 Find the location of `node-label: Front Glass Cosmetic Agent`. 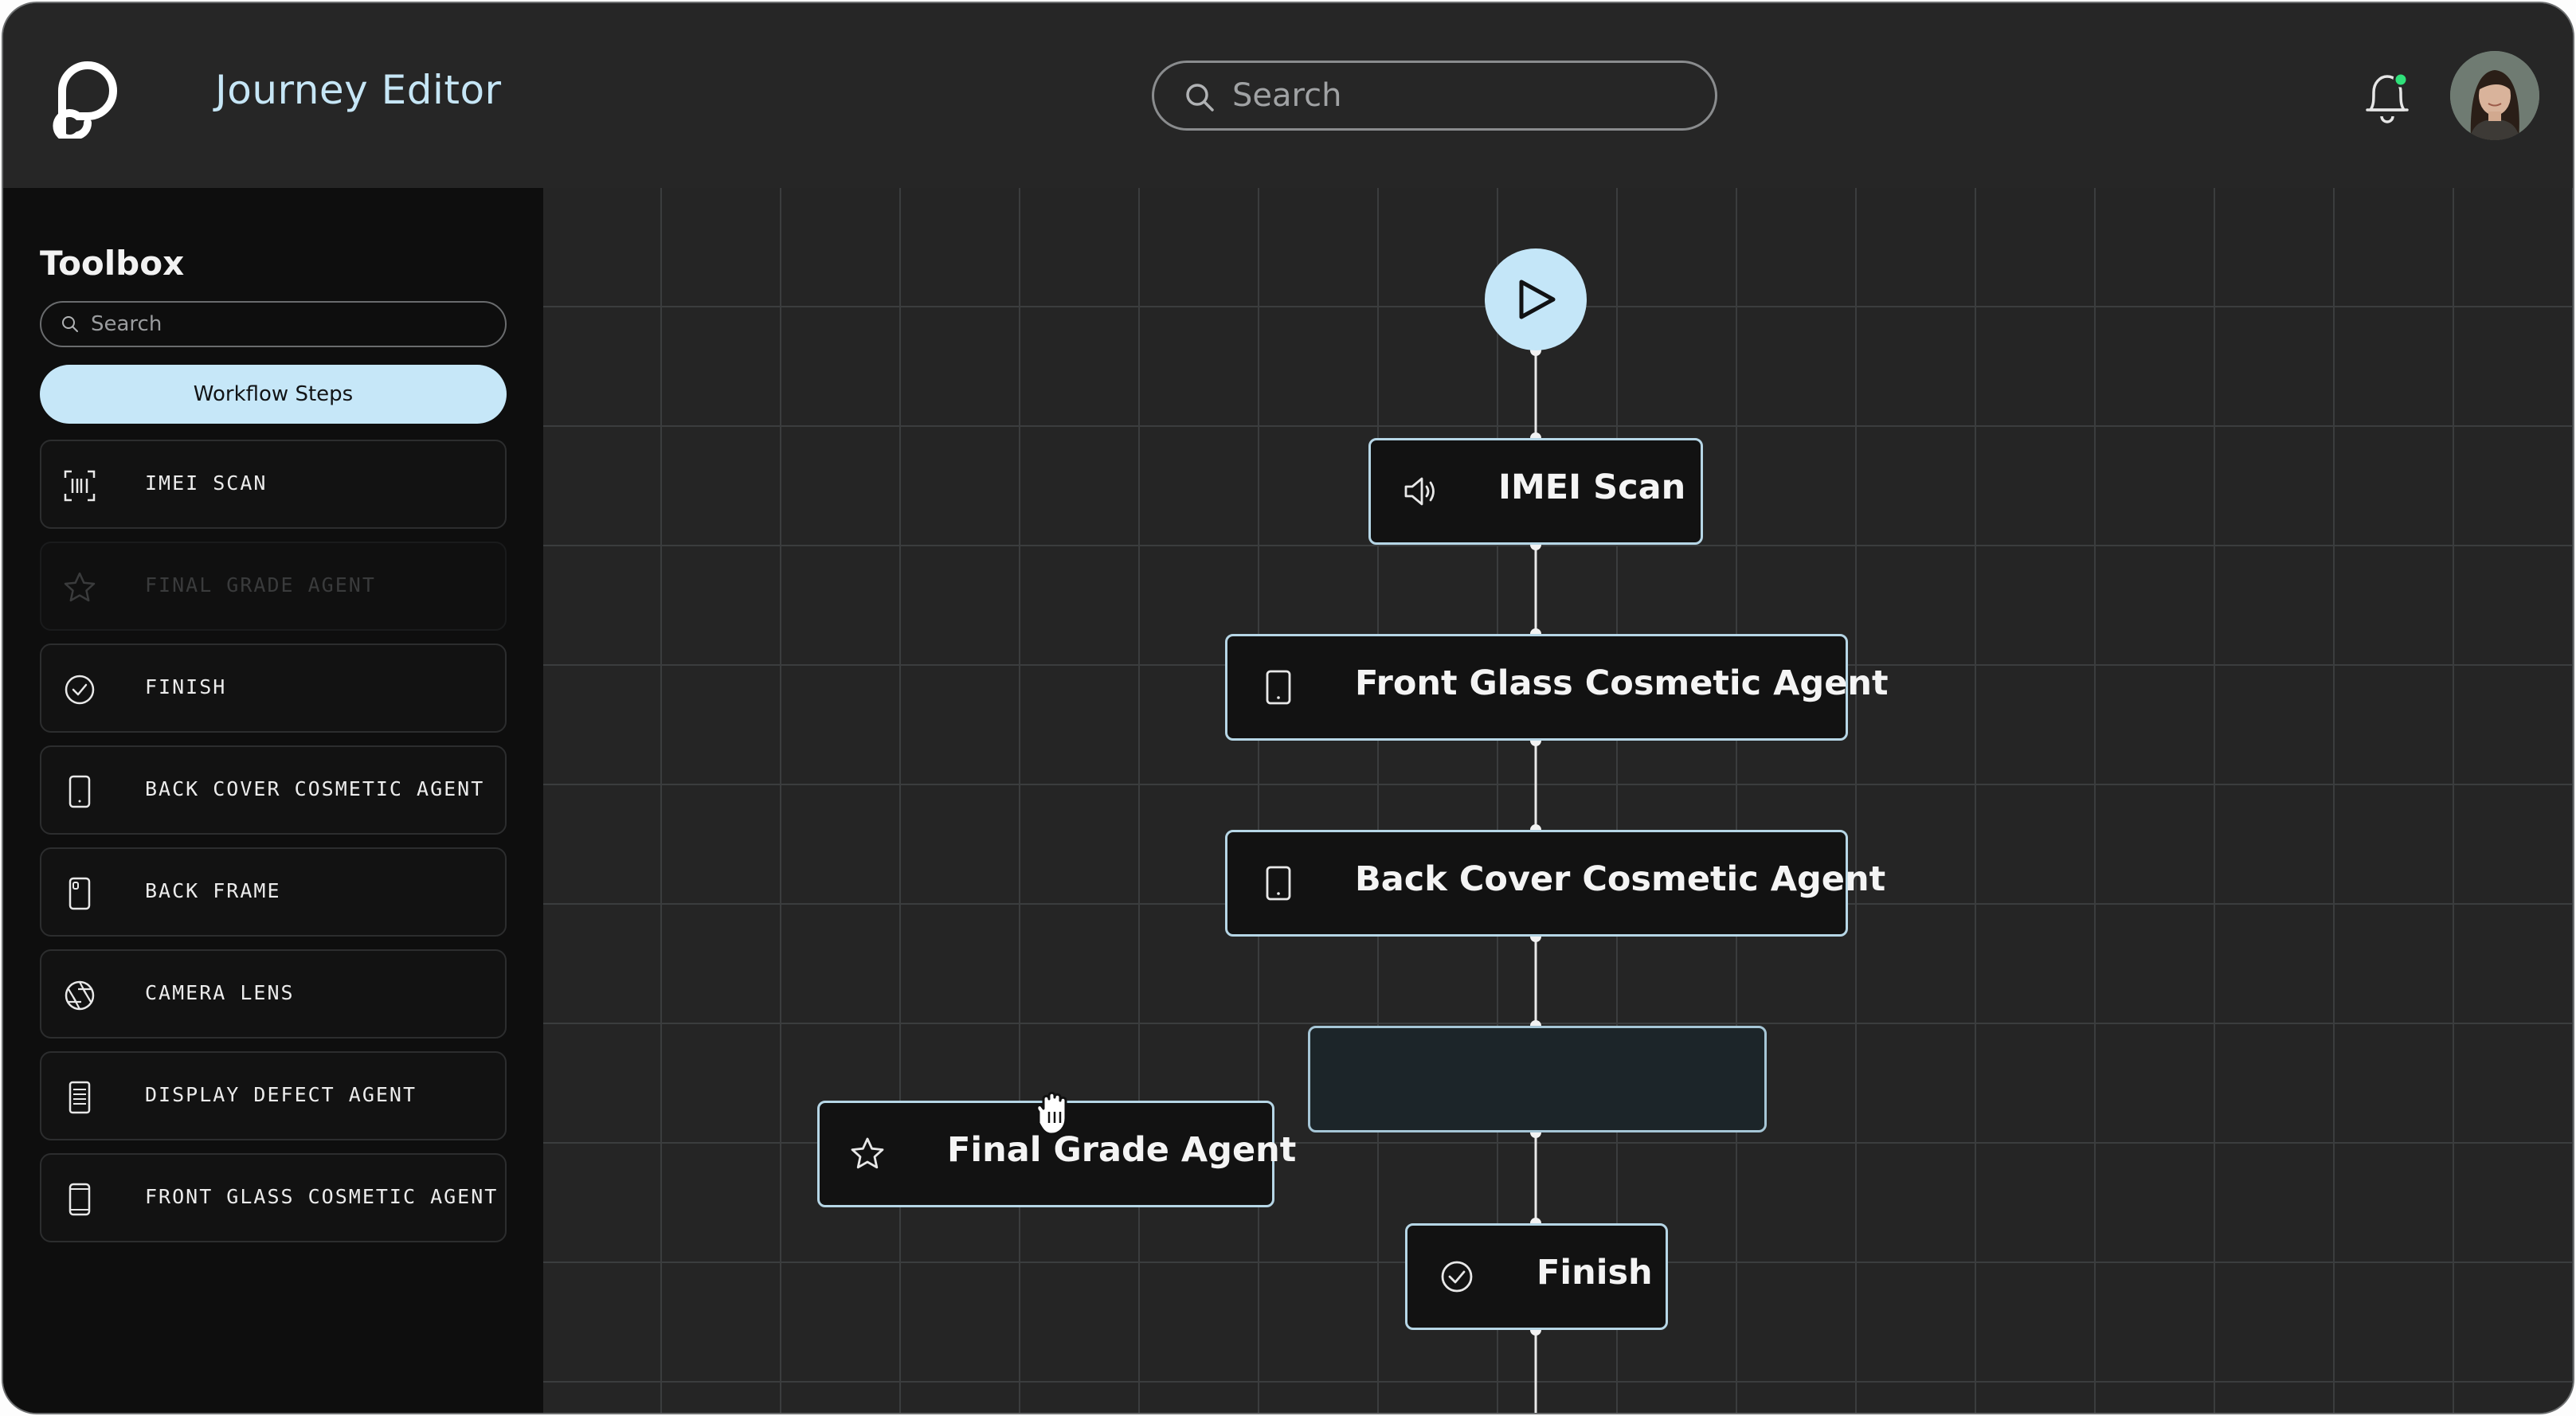

node-label: Front Glass Cosmetic Agent is located at coordinates (1622, 683).